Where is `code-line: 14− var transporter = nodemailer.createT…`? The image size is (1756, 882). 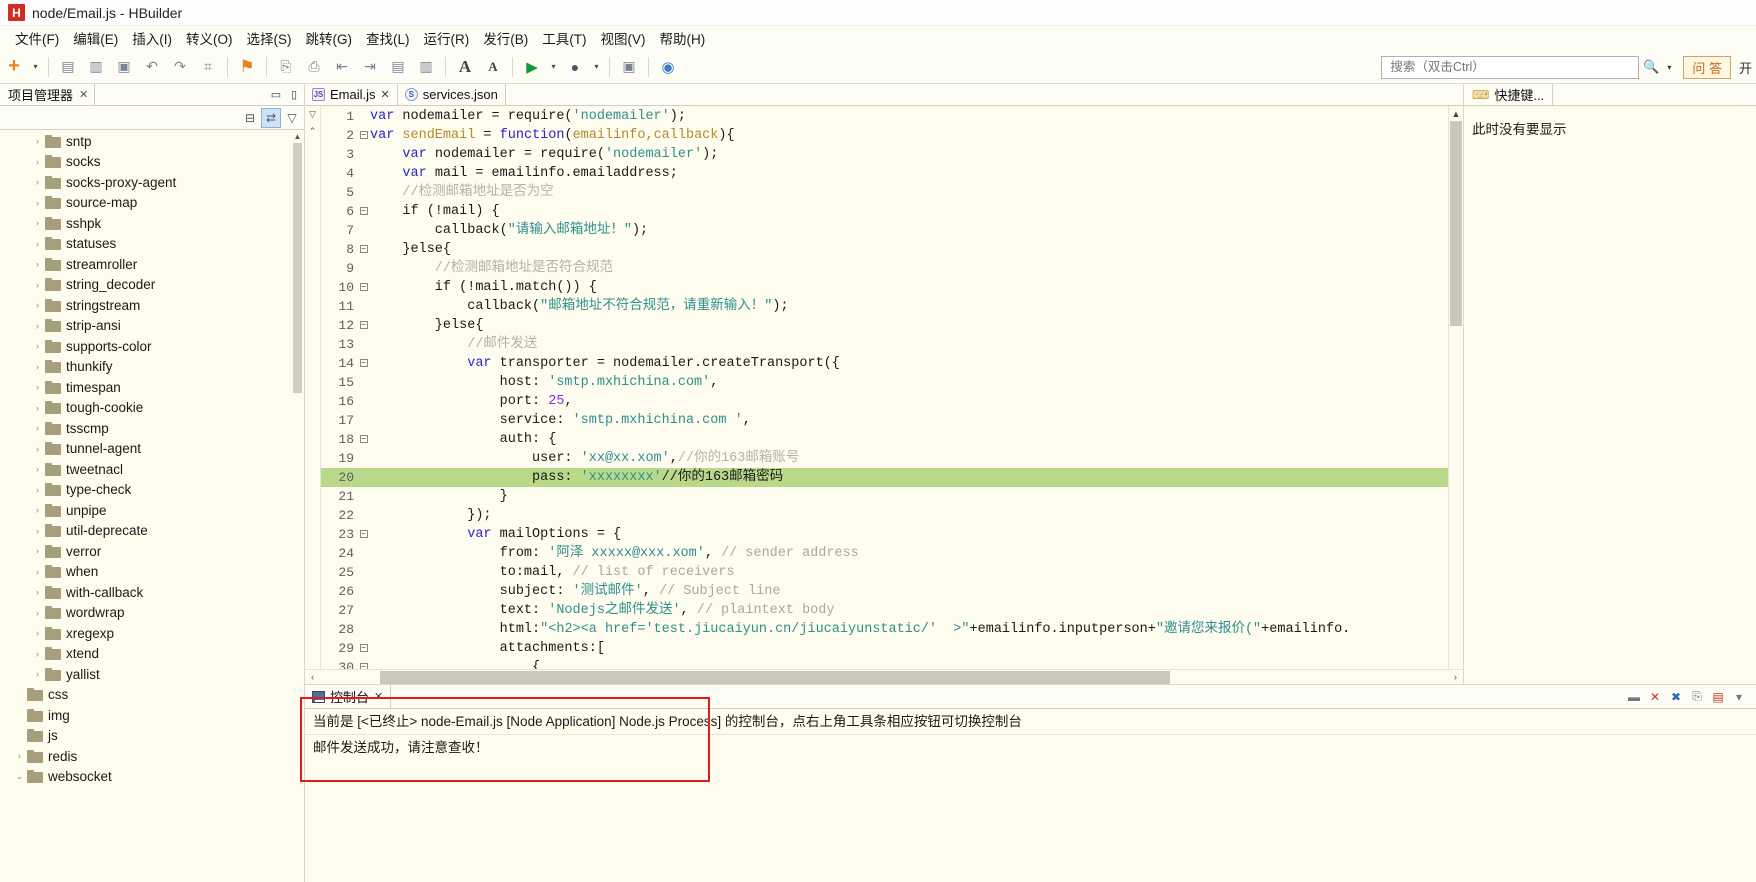 code-line: 14− var transporter = nodemailer.createT… is located at coordinates (884, 363).